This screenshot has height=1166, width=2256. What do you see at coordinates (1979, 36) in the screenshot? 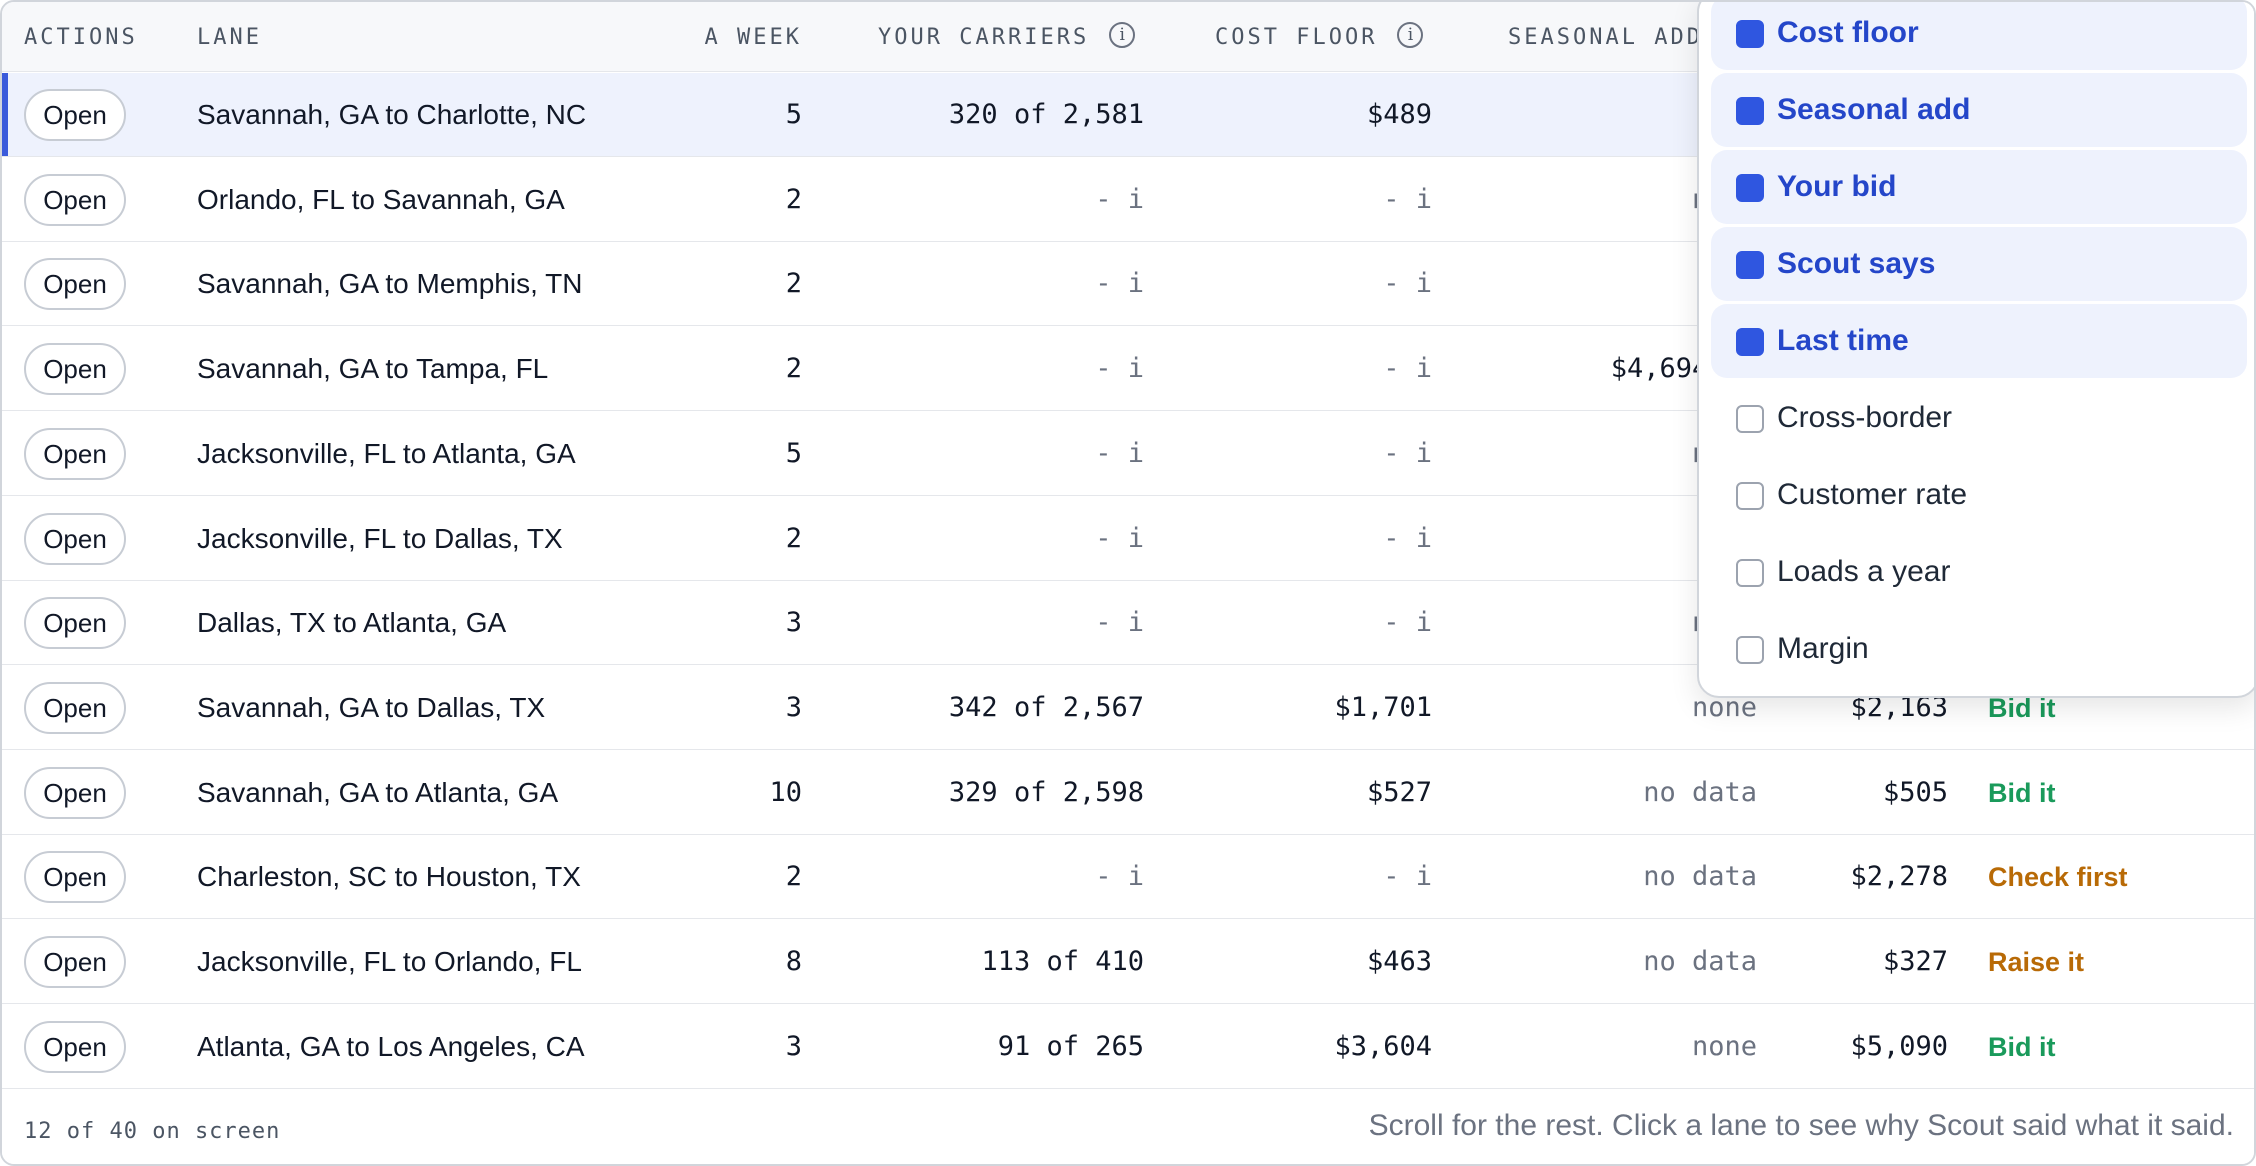
I see `column-option: Cost floor` at bounding box center [1979, 36].